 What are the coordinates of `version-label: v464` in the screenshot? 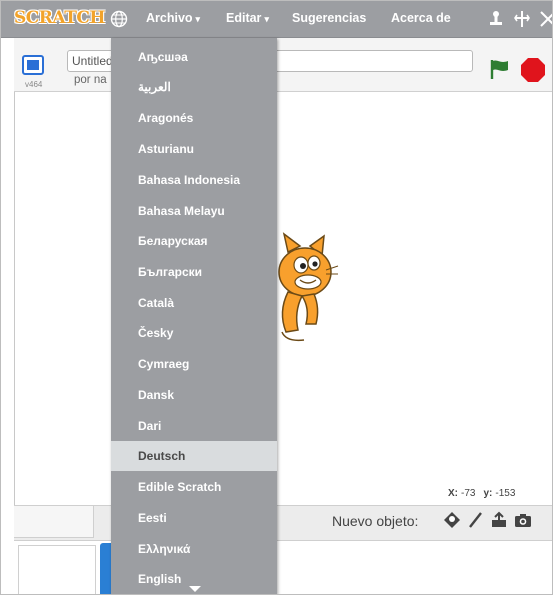 It's located at (34, 84).